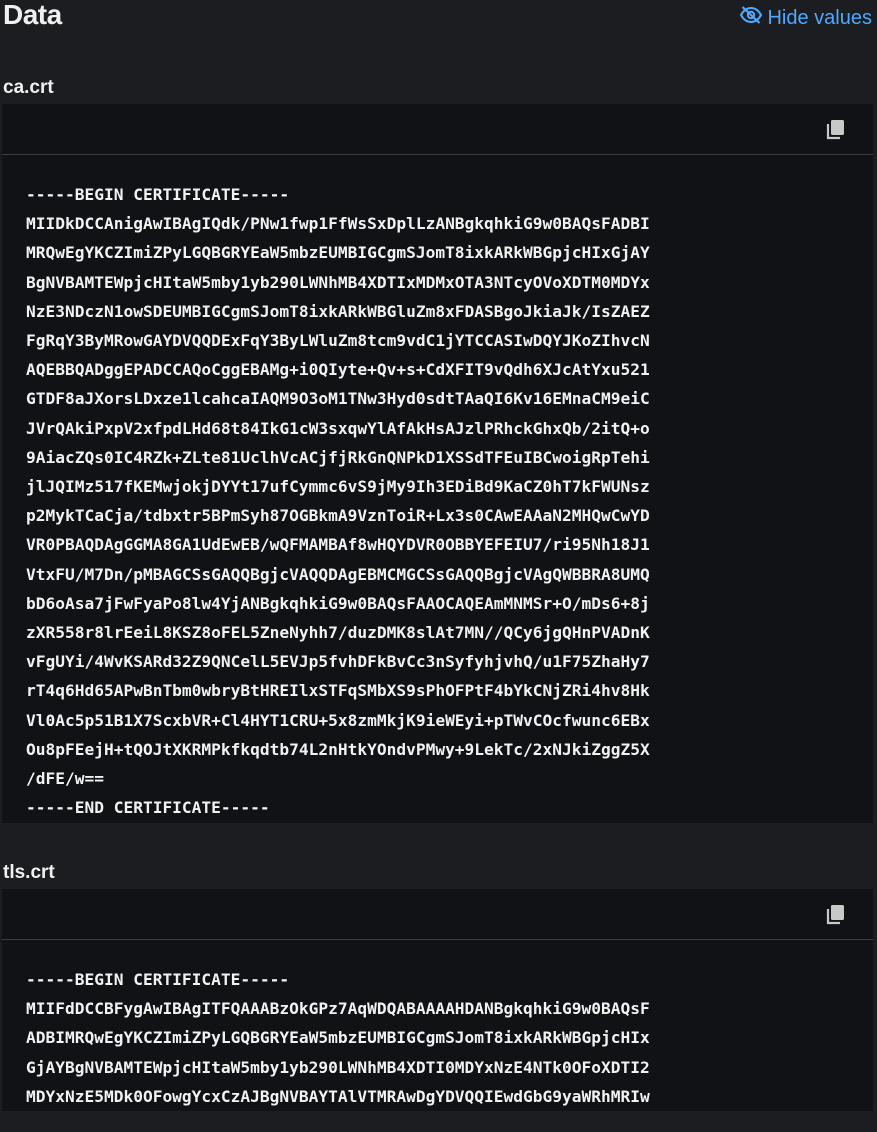 This screenshot has width=877, height=1132. Describe the element at coordinates (438, 33) in the screenshot. I see `data-header: Data Hide values` at that location.